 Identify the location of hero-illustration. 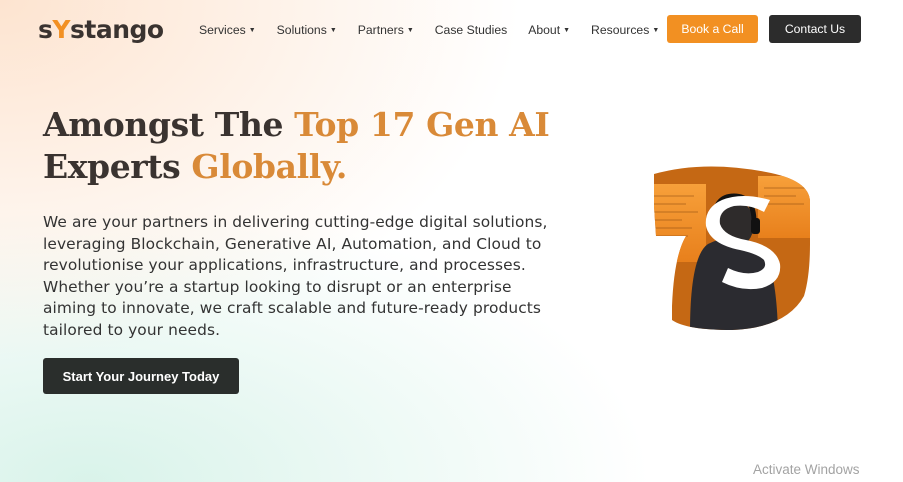
(730, 234).